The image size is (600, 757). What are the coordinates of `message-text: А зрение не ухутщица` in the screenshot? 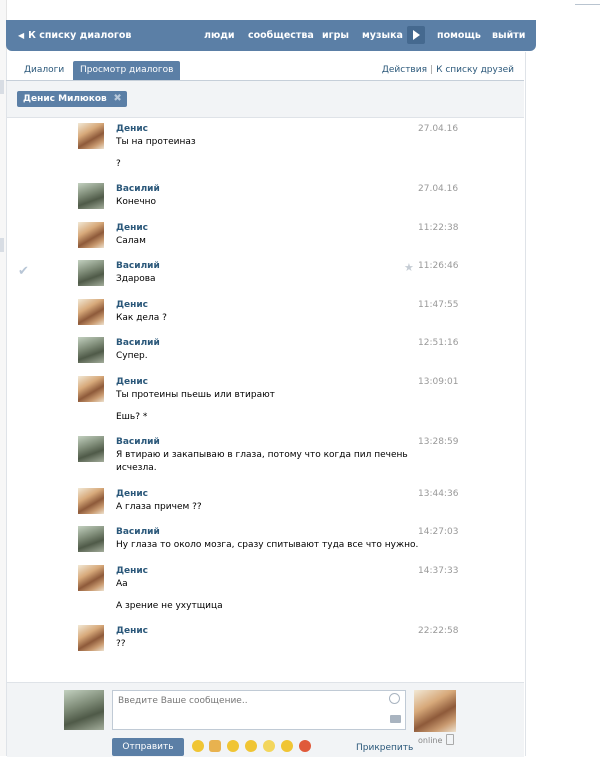 It's located at (169, 606).